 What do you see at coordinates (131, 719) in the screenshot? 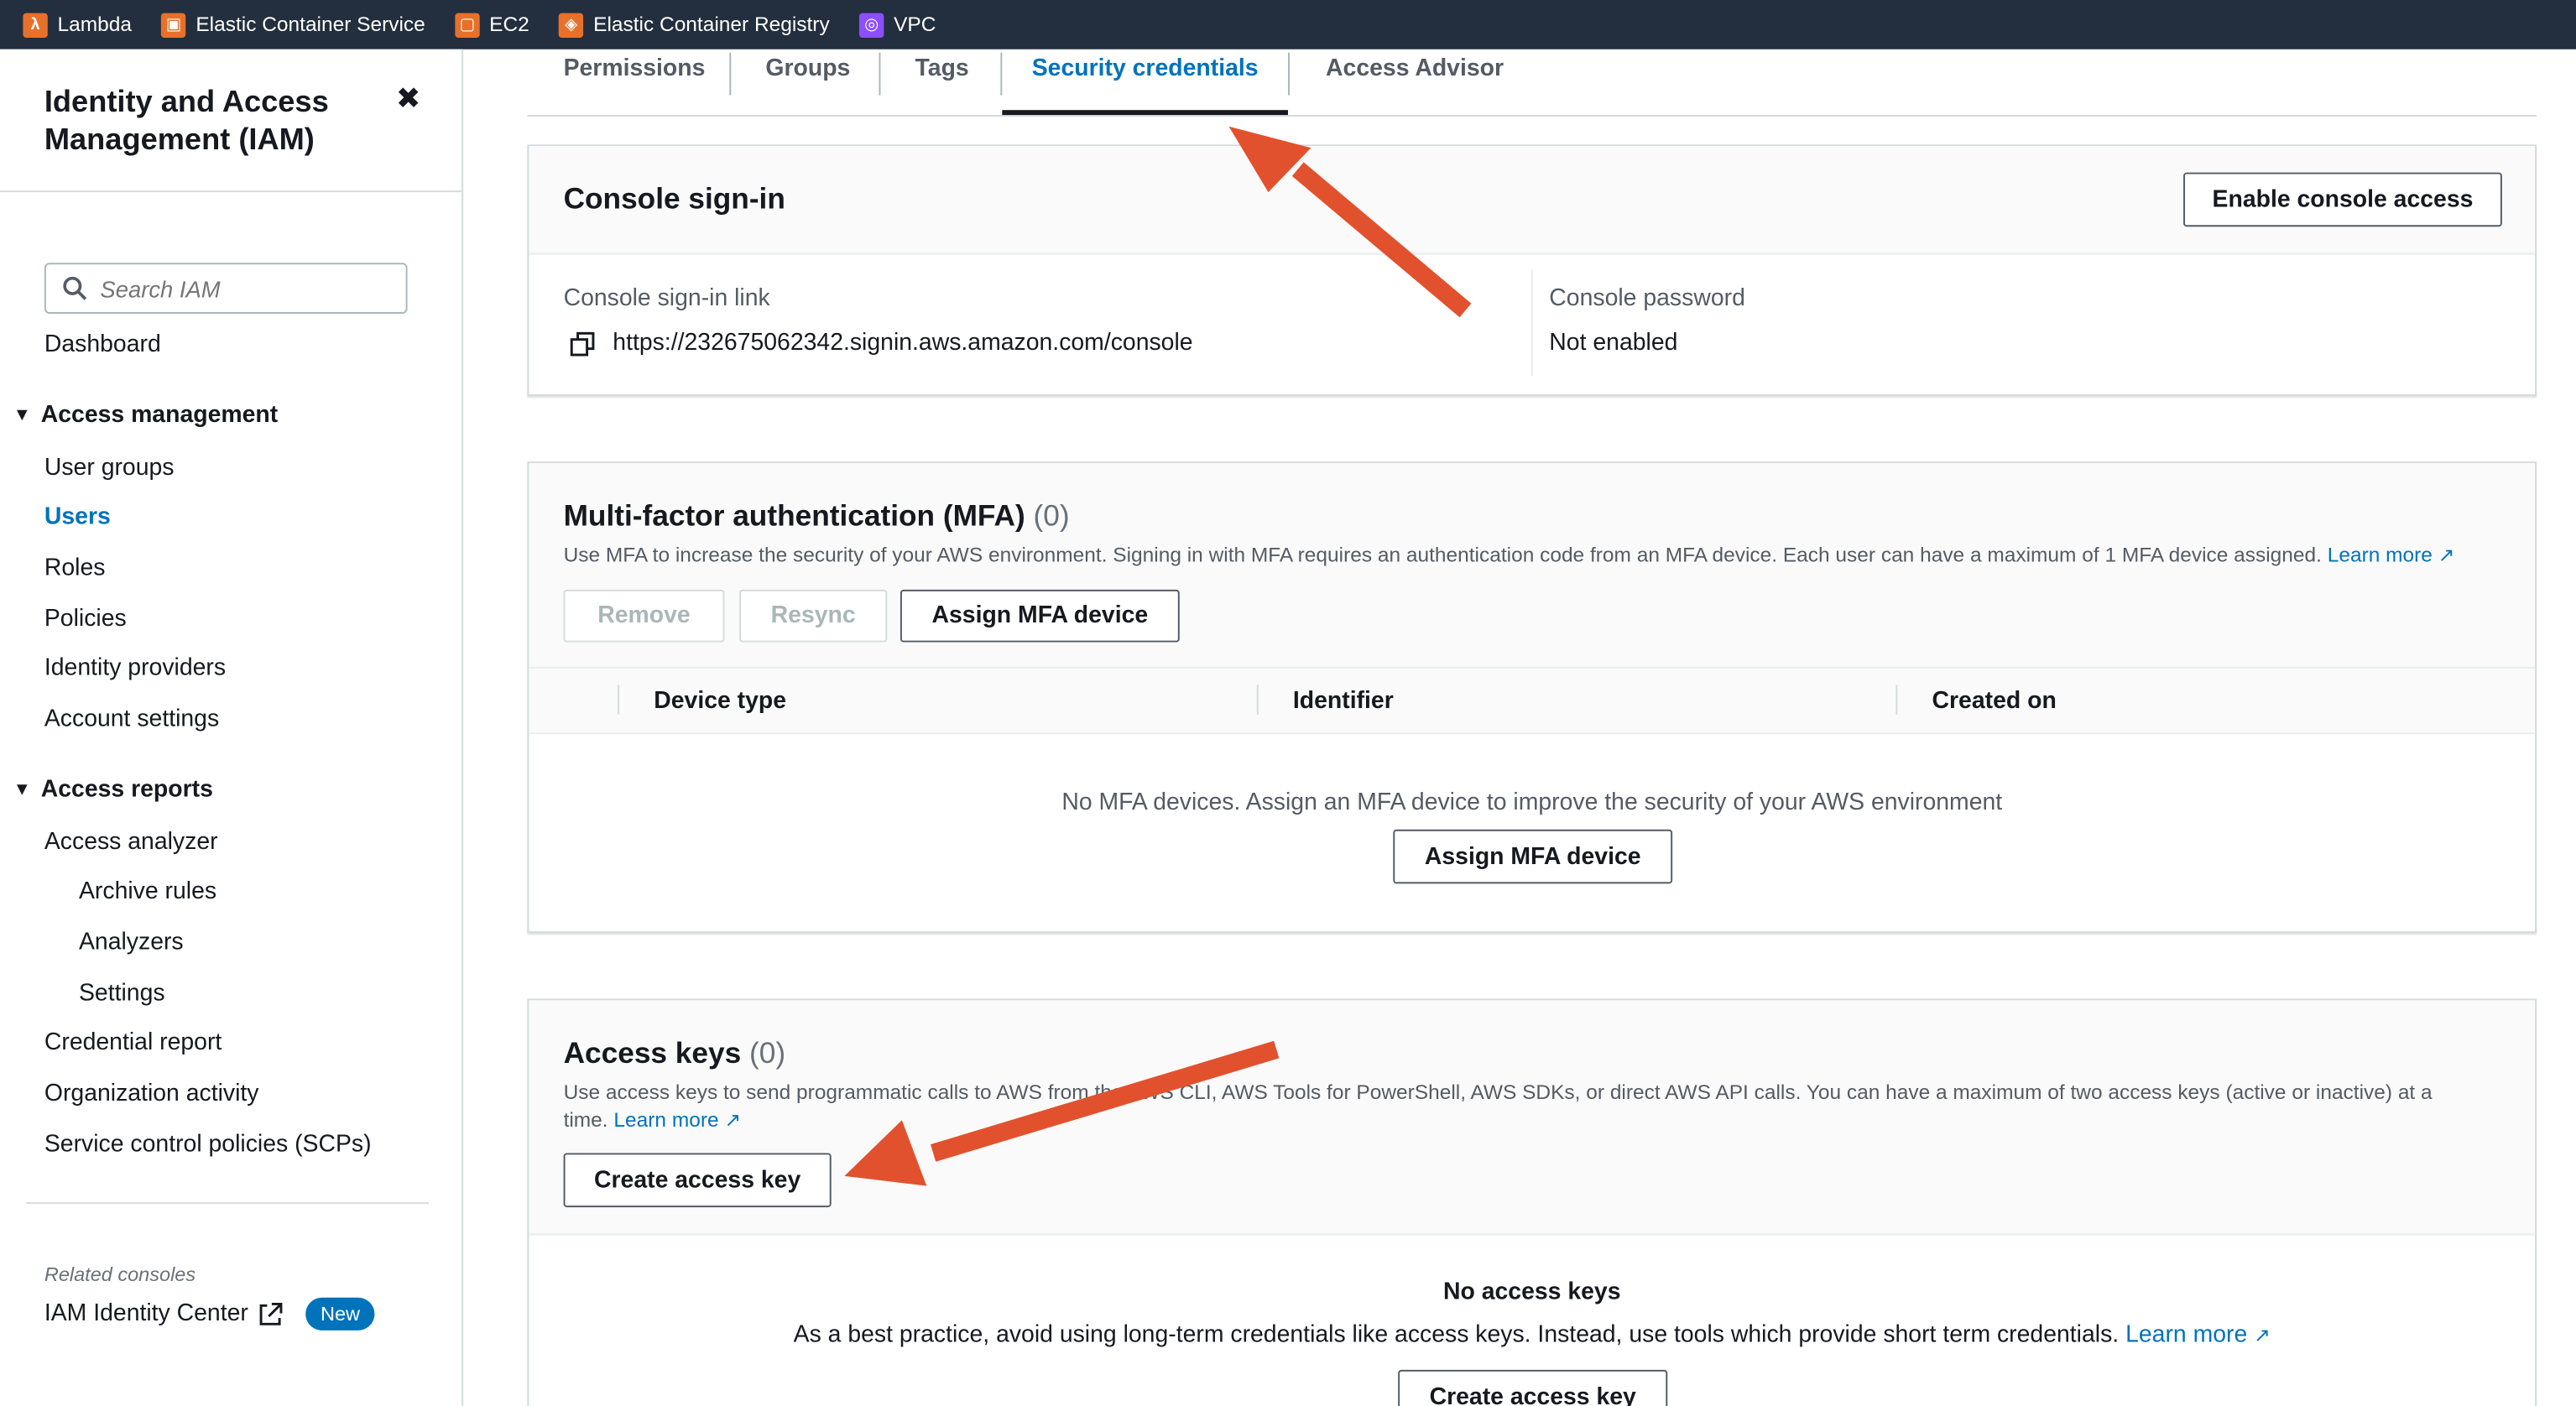
I see `sidebar-item-account-settings: Account settings` at bounding box center [131, 719].